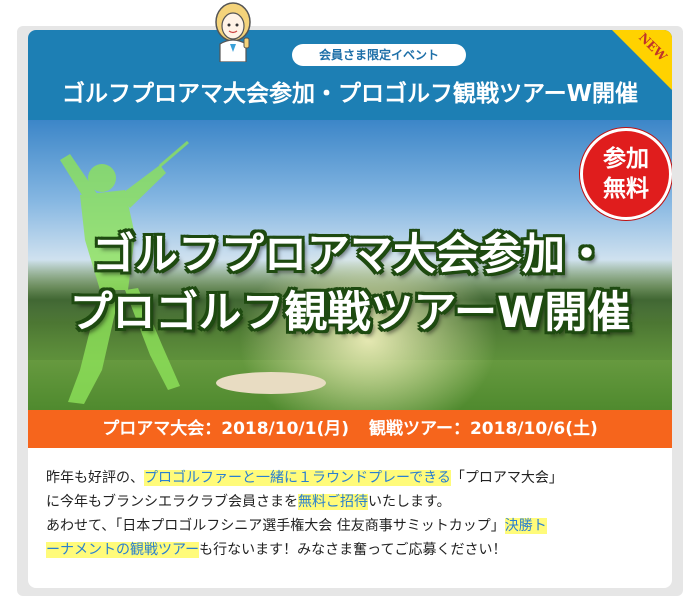 The width and height of the screenshot is (700, 604). I want to click on badge-line2: 無料, so click(626, 189).